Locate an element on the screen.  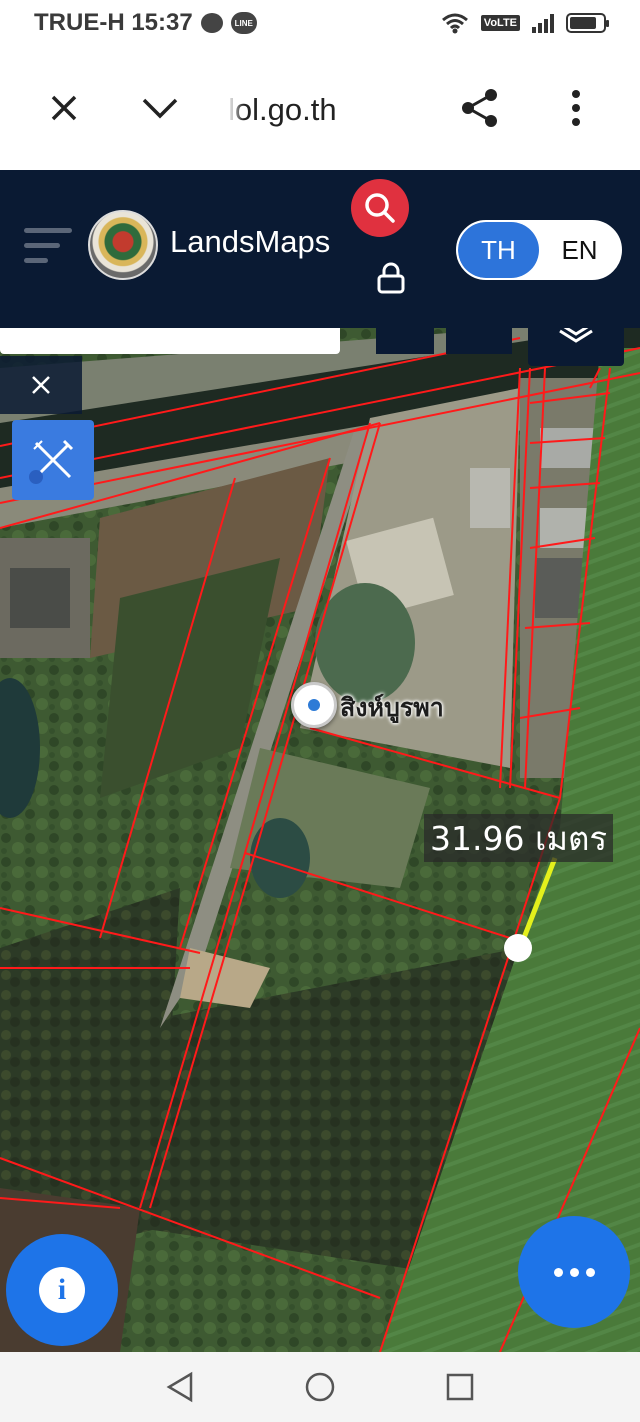
status-left: TRUE-H 15:37 LINE is located at coordinates (145, 23).